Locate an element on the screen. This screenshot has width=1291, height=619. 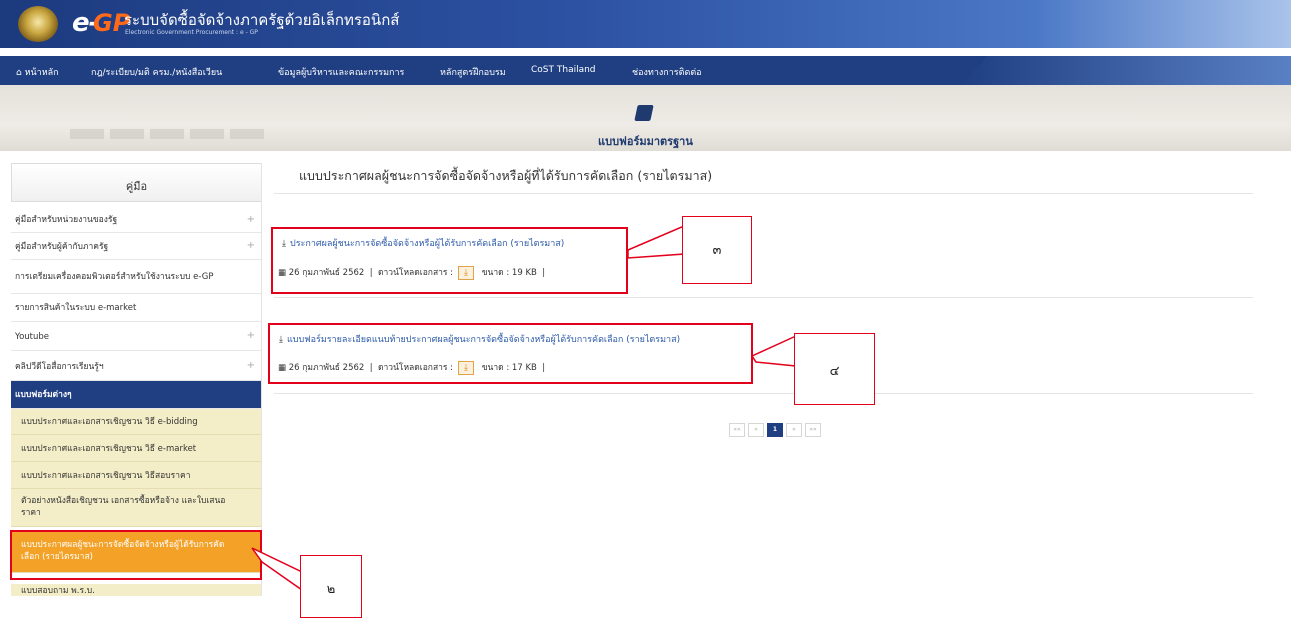
sidebar-subitem-label: แบบสอบถาม พ.ร.บ. is located at coordinates (58, 591).